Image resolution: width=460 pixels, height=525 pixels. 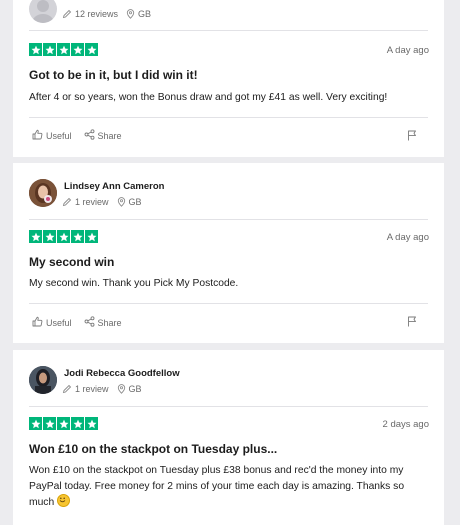 What do you see at coordinates (64, 500) in the screenshot?
I see `smiling-face-emoji` at bounding box center [64, 500].